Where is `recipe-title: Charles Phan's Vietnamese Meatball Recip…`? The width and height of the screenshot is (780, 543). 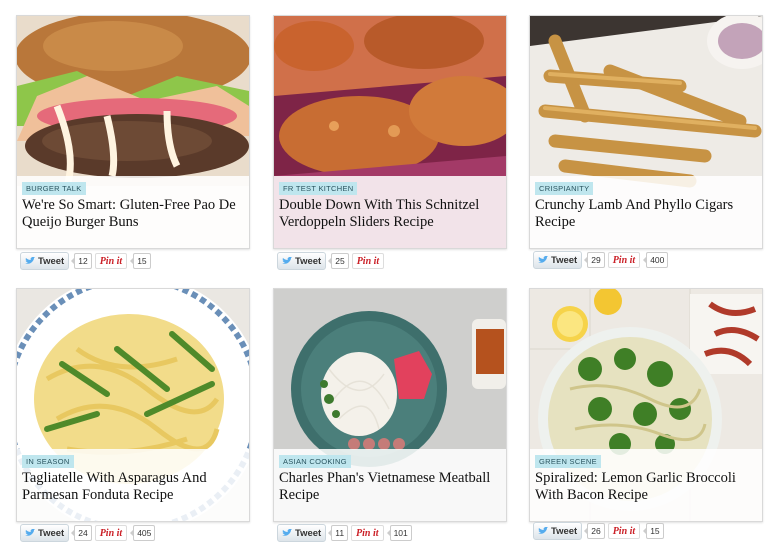 recipe-title: Charles Phan's Vietnamese Meatball Recip… is located at coordinates (389, 487).